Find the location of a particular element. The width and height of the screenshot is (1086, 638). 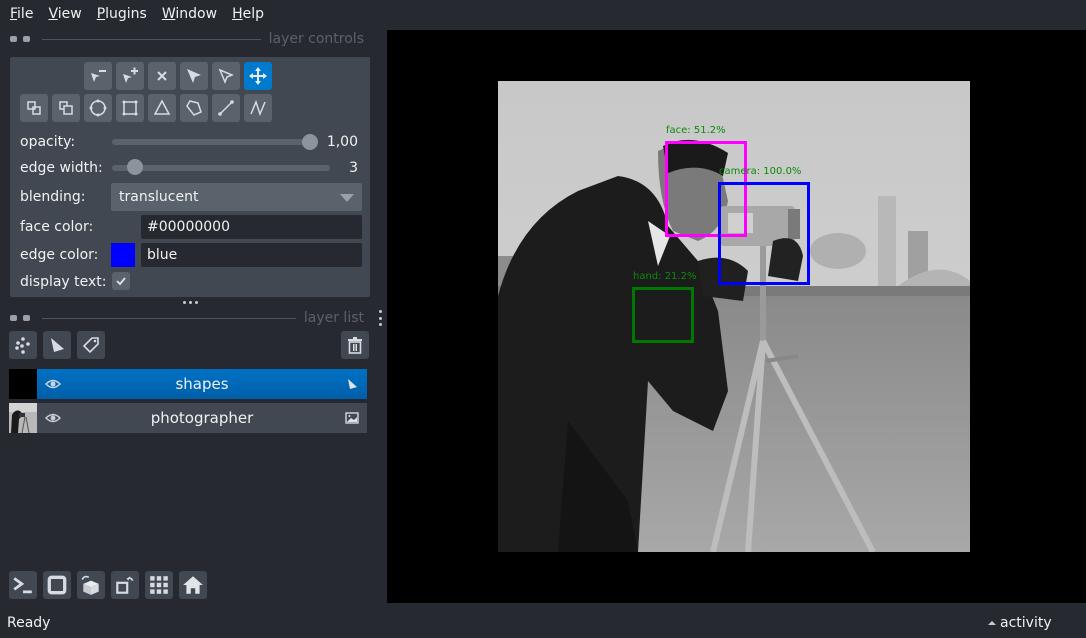

hand-bounding-box is located at coordinates (663, 315).